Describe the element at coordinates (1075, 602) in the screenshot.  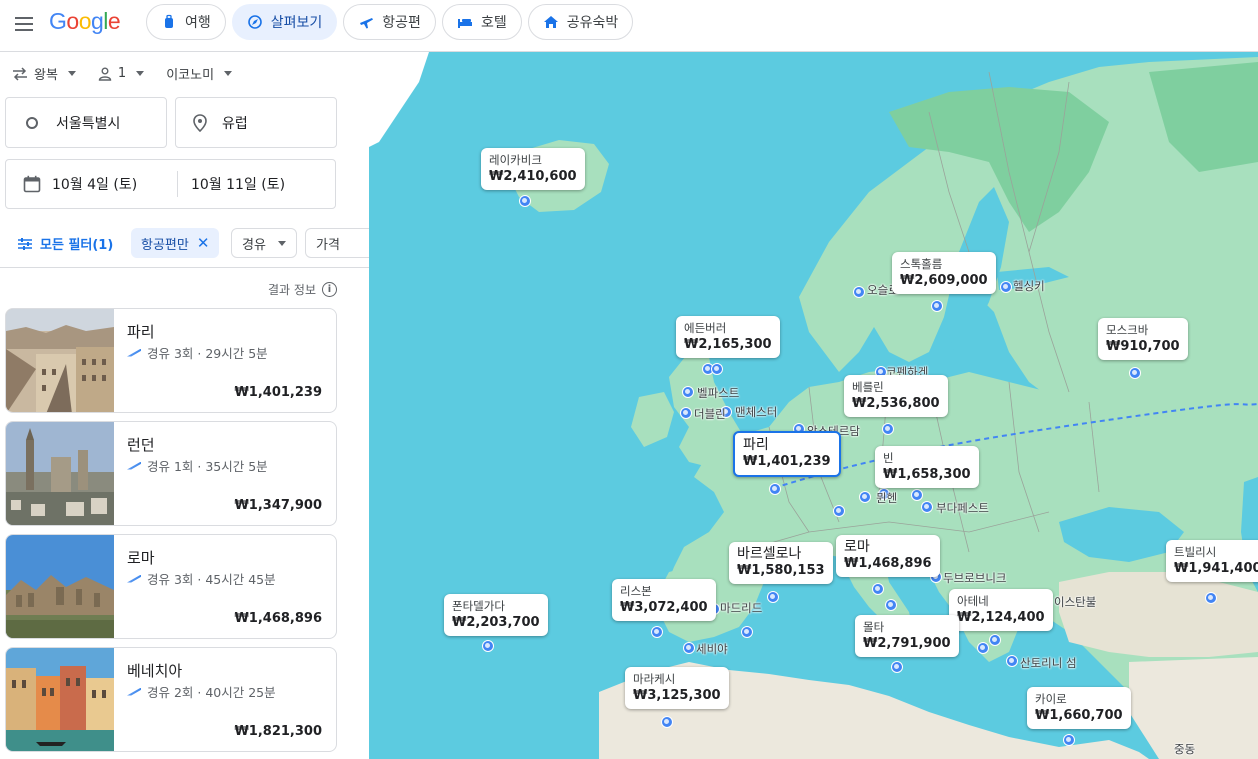
I see `map-place-label: 이스탄불` at that location.